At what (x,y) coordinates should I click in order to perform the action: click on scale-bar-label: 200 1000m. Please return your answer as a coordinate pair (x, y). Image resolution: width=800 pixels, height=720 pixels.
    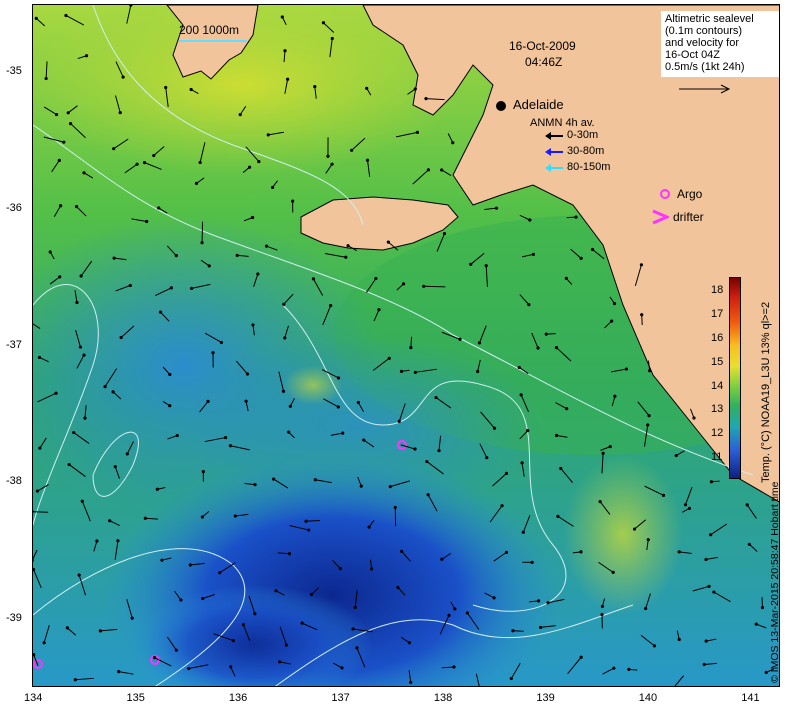
    Looking at the image, I should click on (209, 30).